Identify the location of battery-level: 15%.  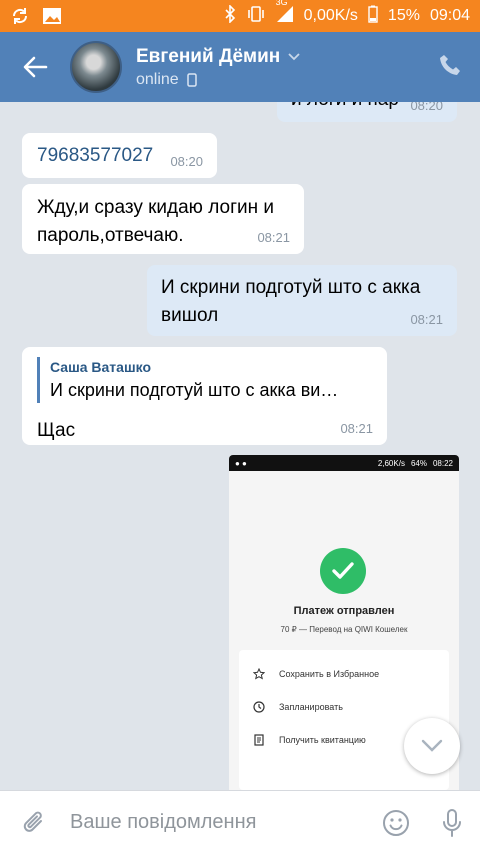
(403, 15).